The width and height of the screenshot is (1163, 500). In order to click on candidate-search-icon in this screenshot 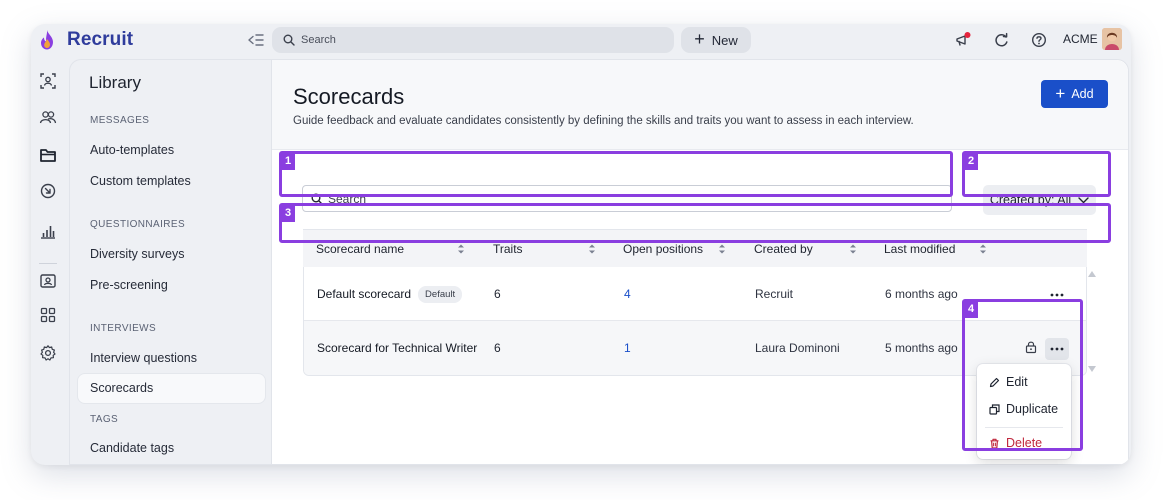, I will do `click(48, 81)`.